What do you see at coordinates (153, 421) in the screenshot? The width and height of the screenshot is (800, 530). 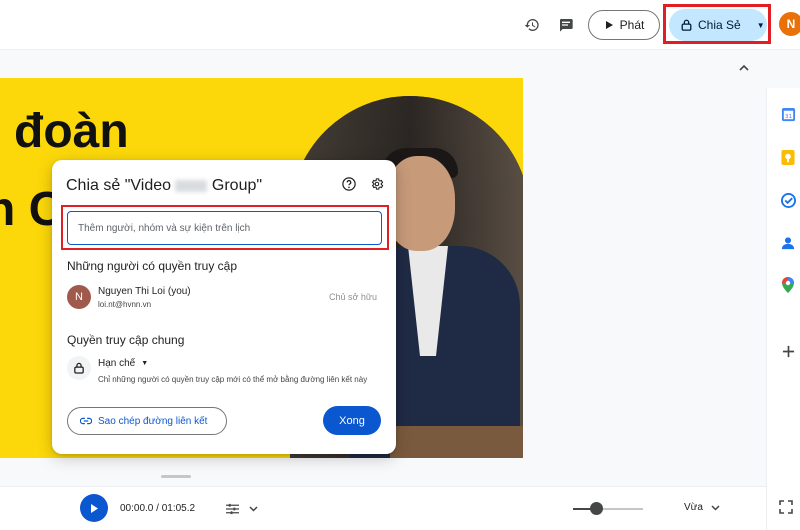 I see `copy-link-label: Sao chép đường liên kết` at bounding box center [153, 421].